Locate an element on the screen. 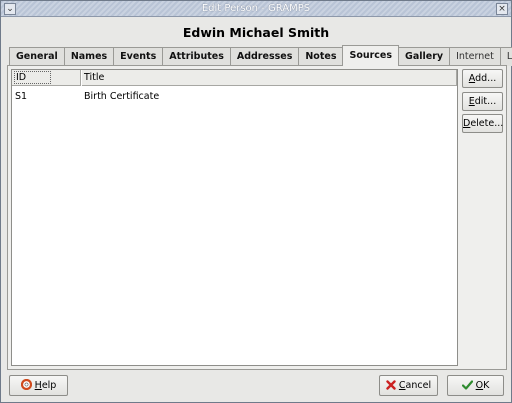 This screenshot has width=512, height=403. help-mnemonic: H is located at coordinates (38, 385).